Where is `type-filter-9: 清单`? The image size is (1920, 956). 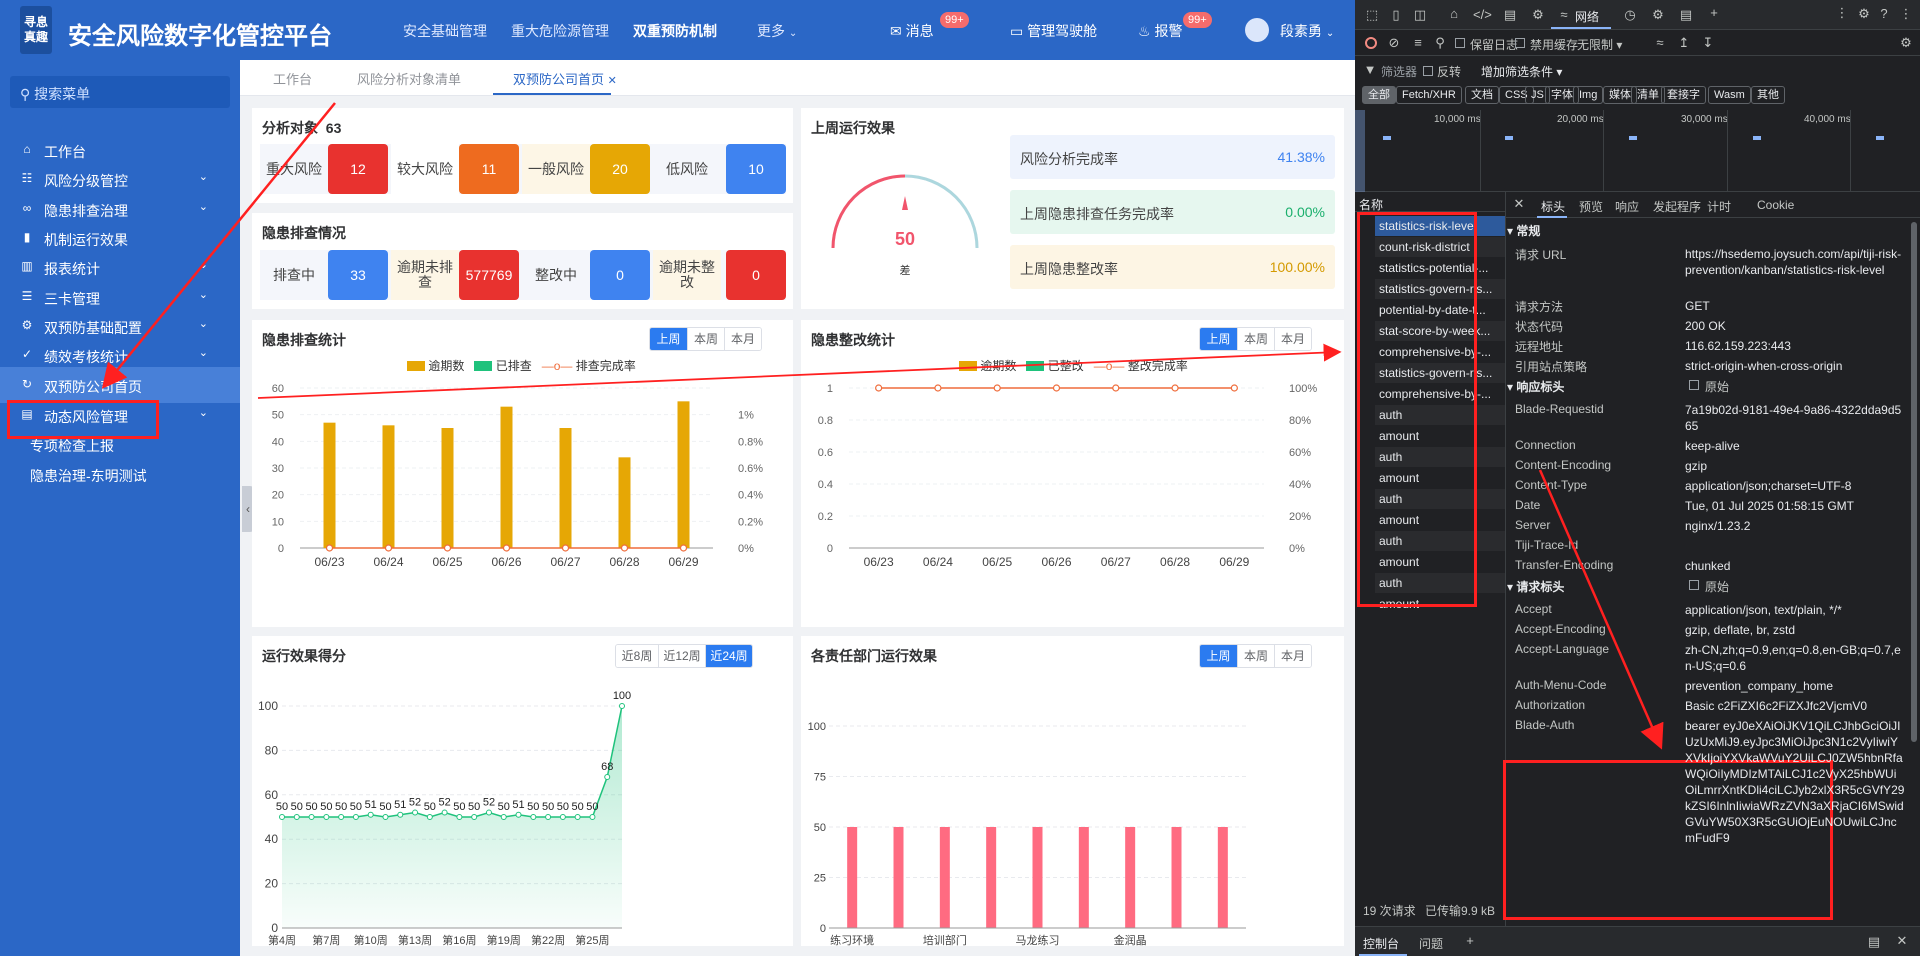 type-filter-9: 清单 is located at coordinates (1648, 95).